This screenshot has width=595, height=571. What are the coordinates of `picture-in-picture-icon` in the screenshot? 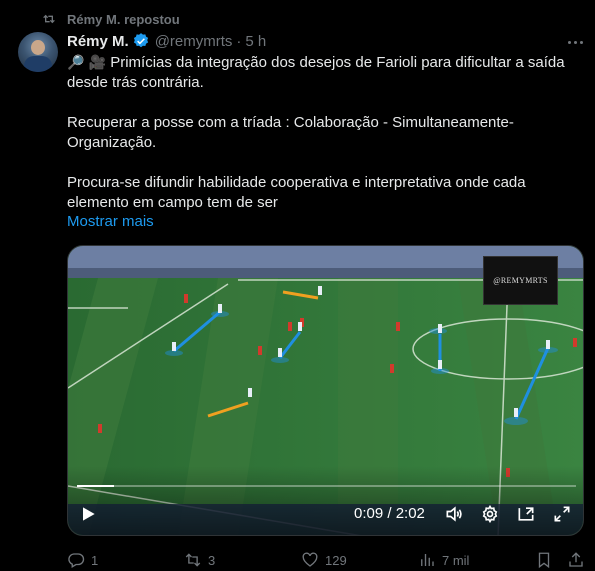 It's located at (526, 514).